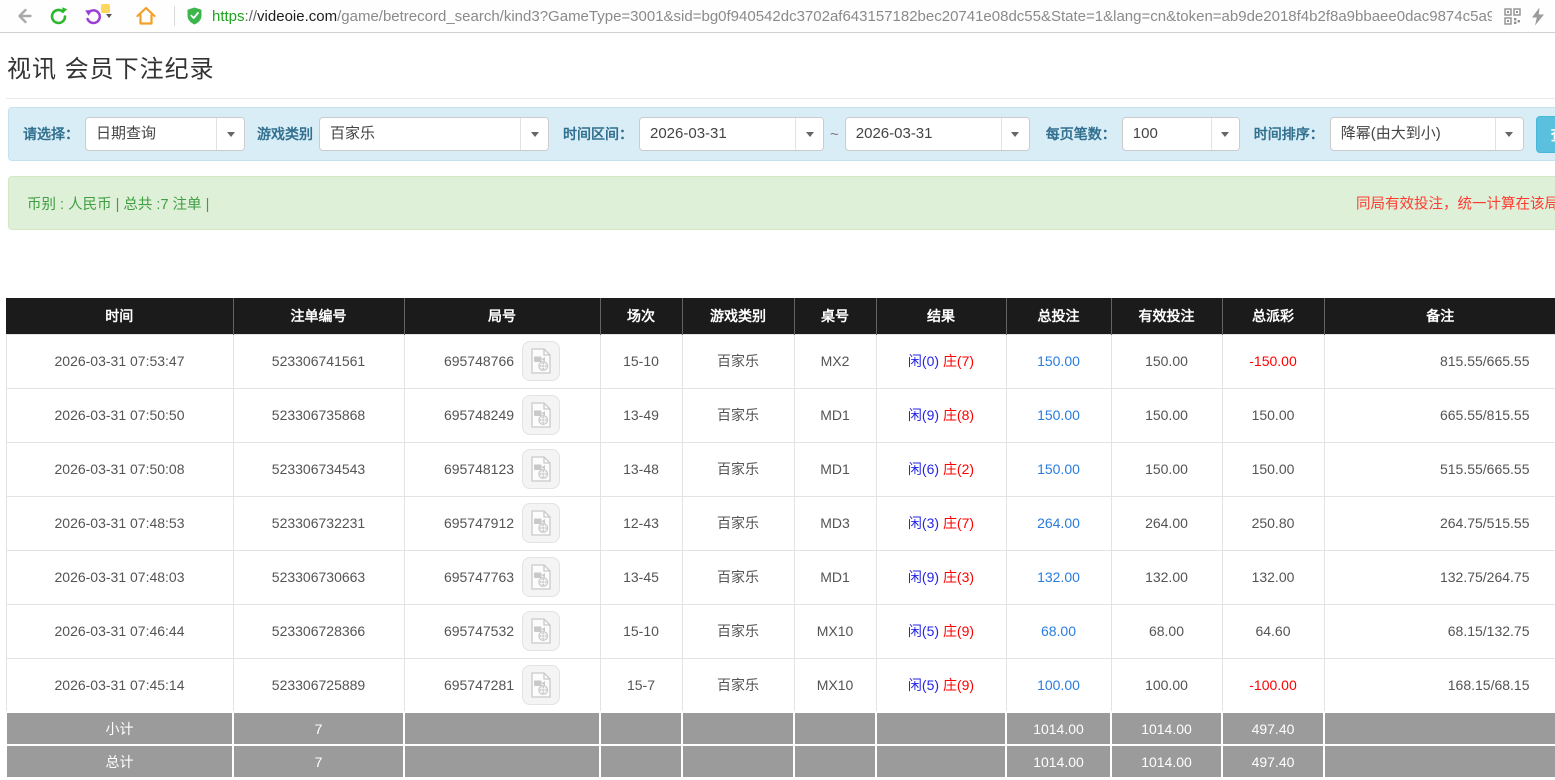 The image size is (1555, 780). I want to click on round-cell: 695747532, so click(502, 631).